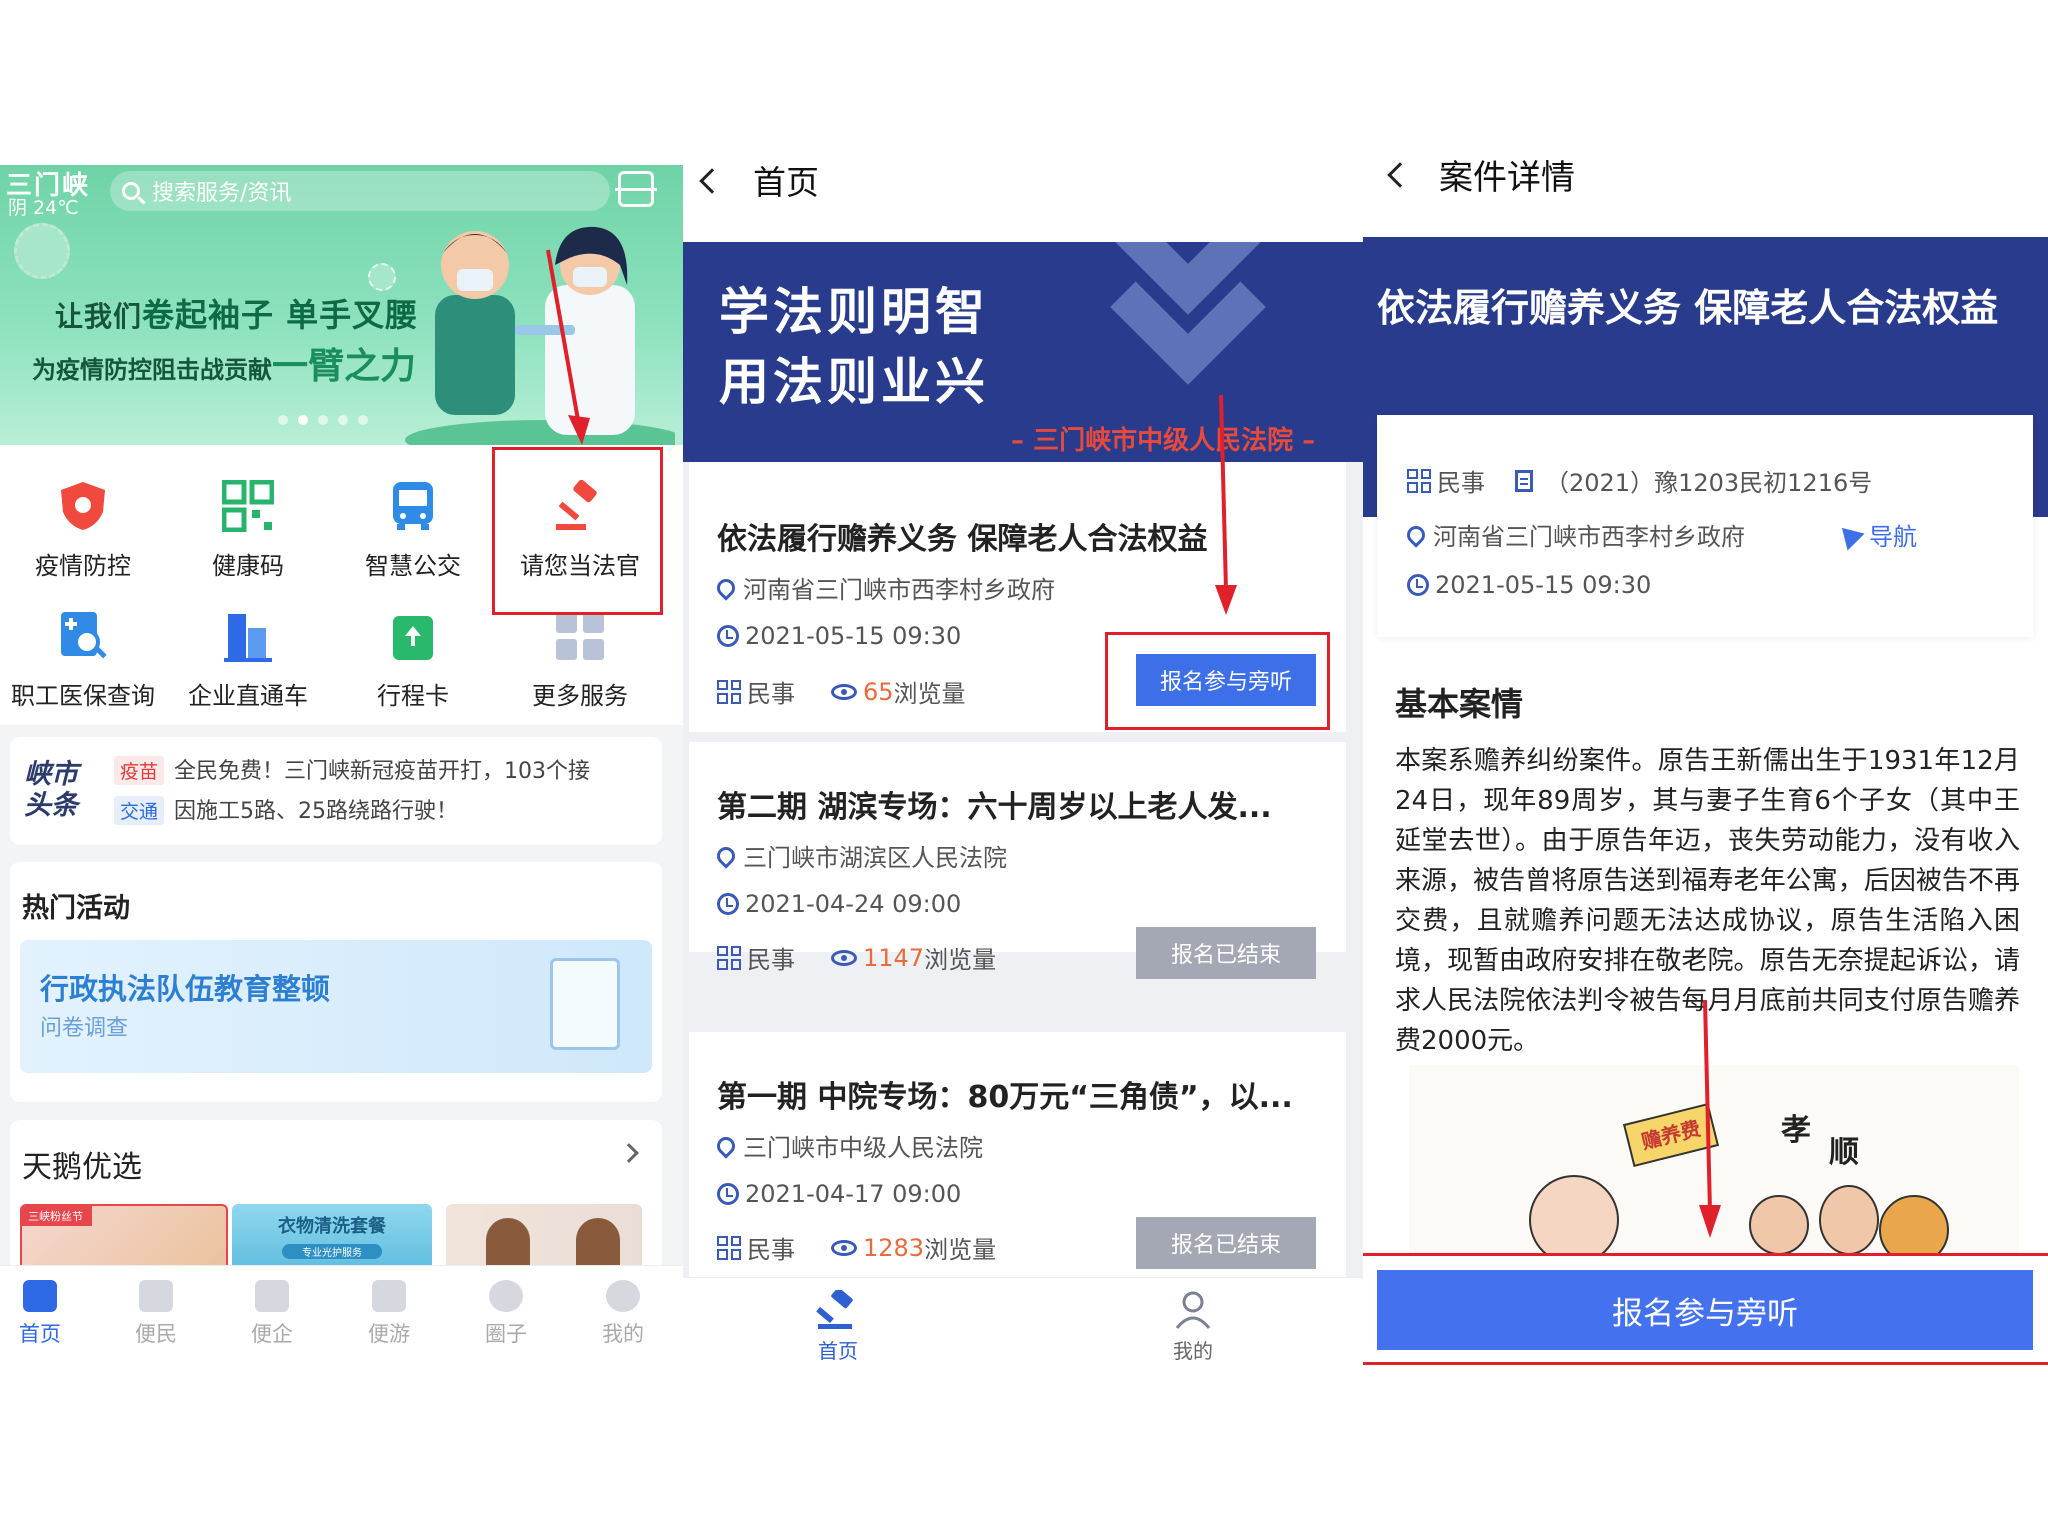 The image size is (2048, 1534). What do you see at coordinates (248, 696) in the screenshot?
I see `service-label: 企业直通车` at bounding box center [248, 696].